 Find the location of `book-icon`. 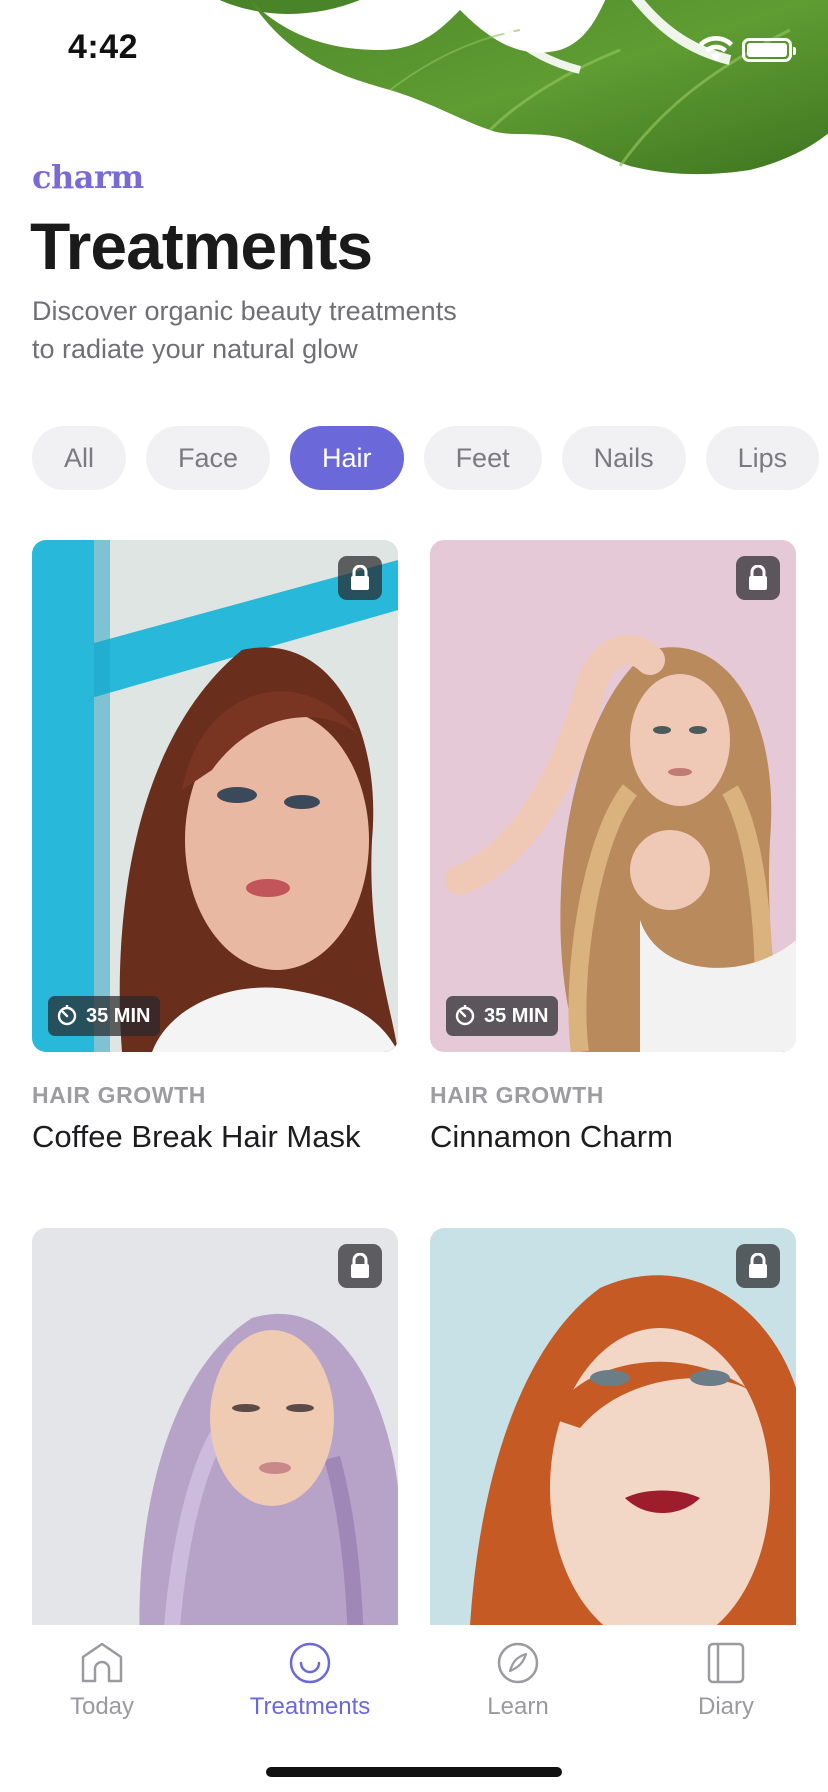

book-icon is located at coordinates (726, 1663).